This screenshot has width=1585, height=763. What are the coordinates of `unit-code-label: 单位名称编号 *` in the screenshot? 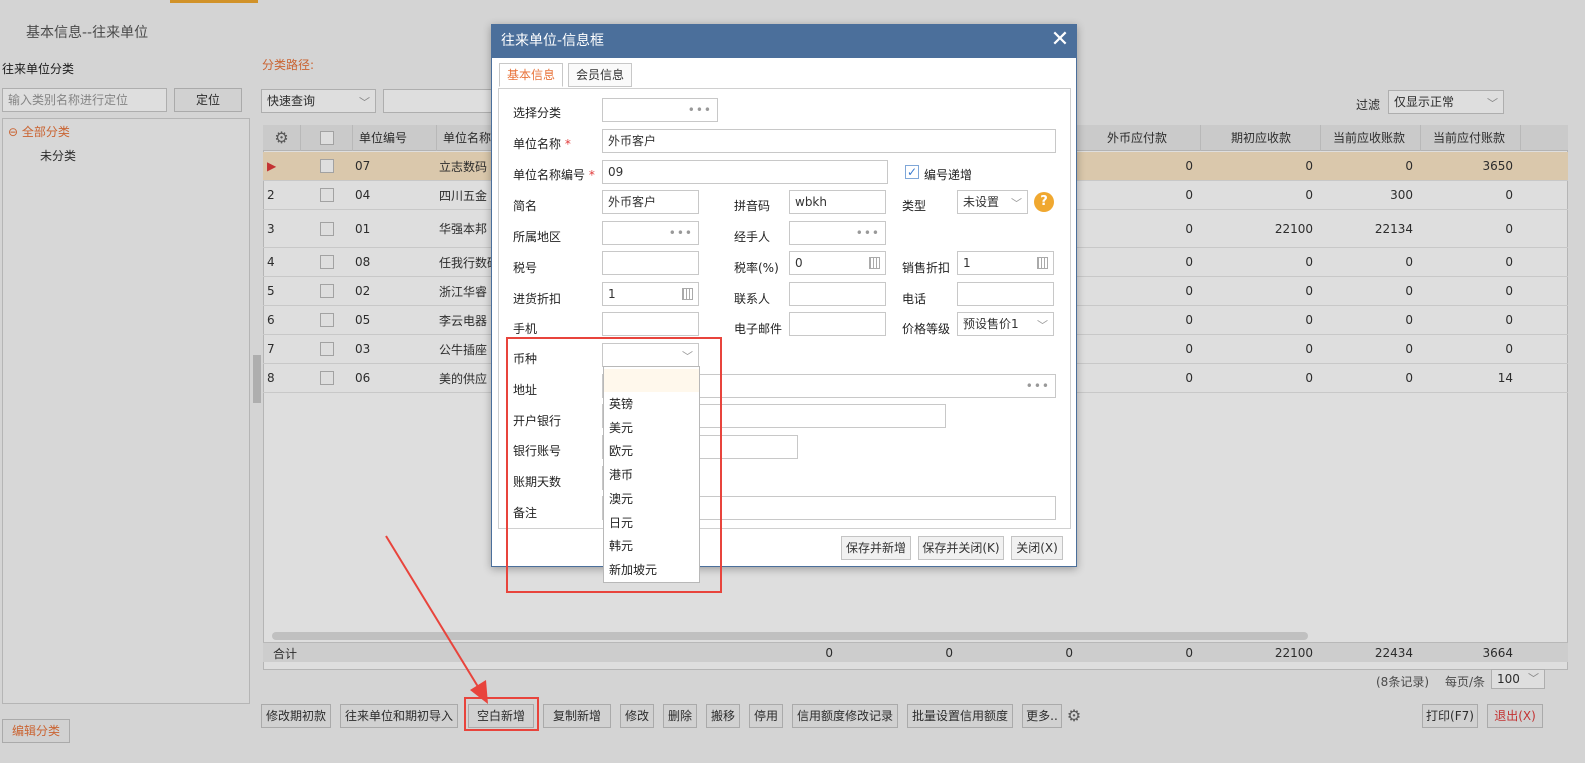 It's located at (554, 175).